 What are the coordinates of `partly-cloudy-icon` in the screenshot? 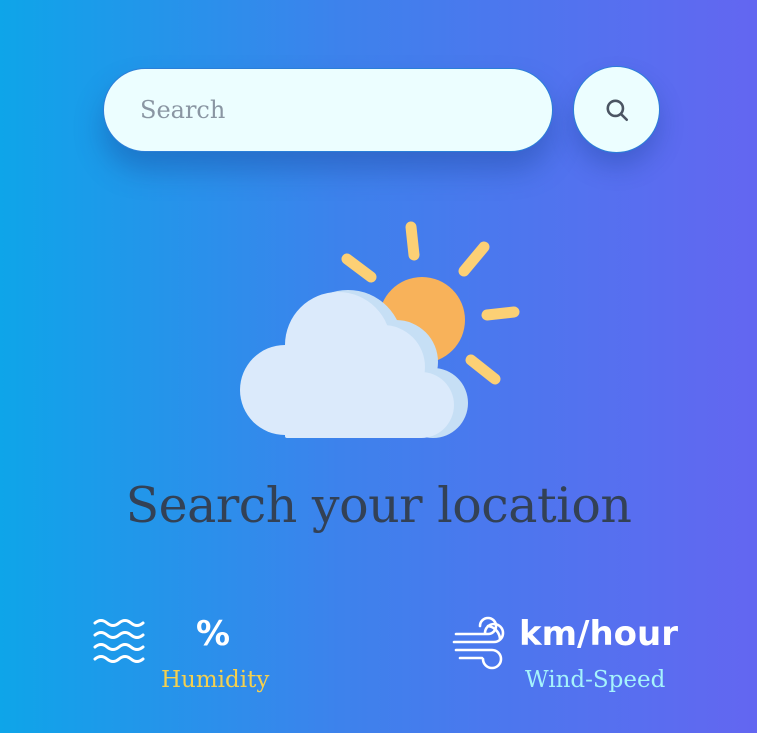 It's located at (380, 329).